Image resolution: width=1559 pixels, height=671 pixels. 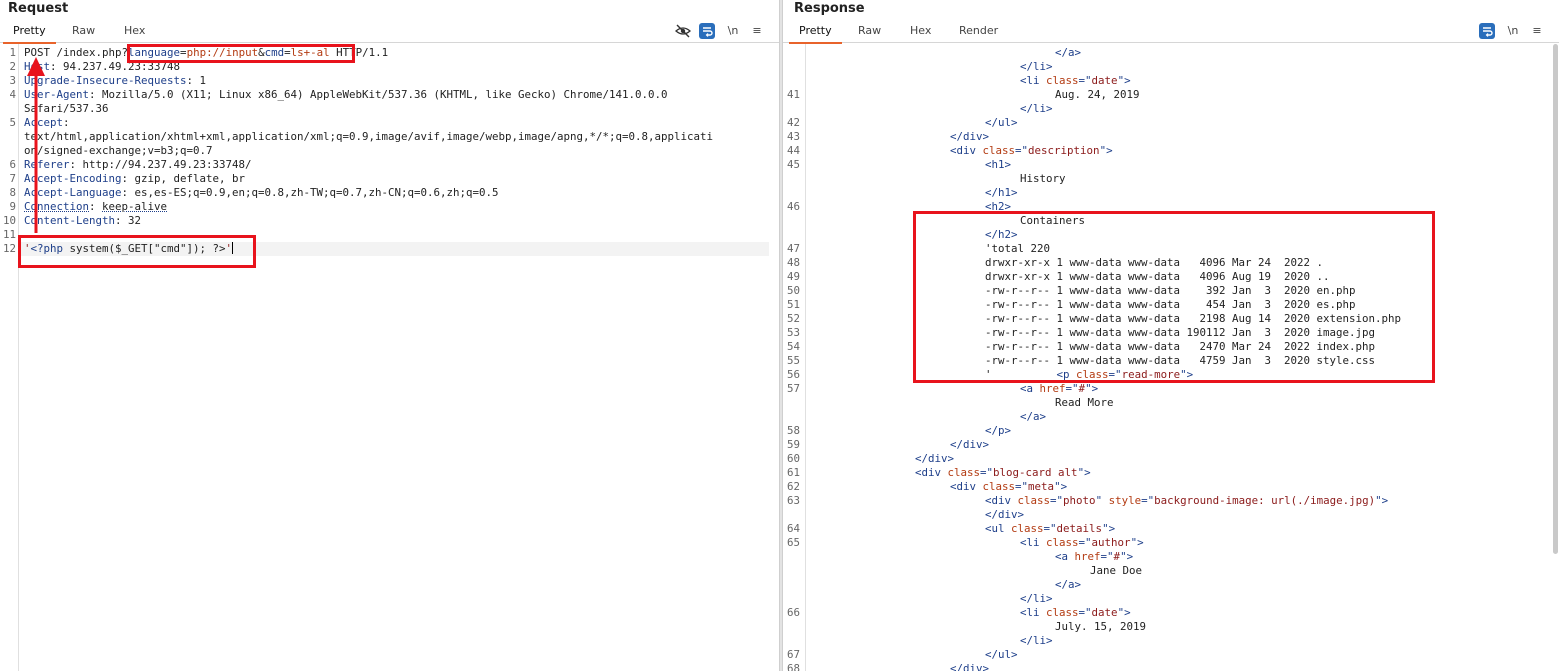 I want to click on code-token: Aug. 24, 2019, so click(x=1097, y=94).